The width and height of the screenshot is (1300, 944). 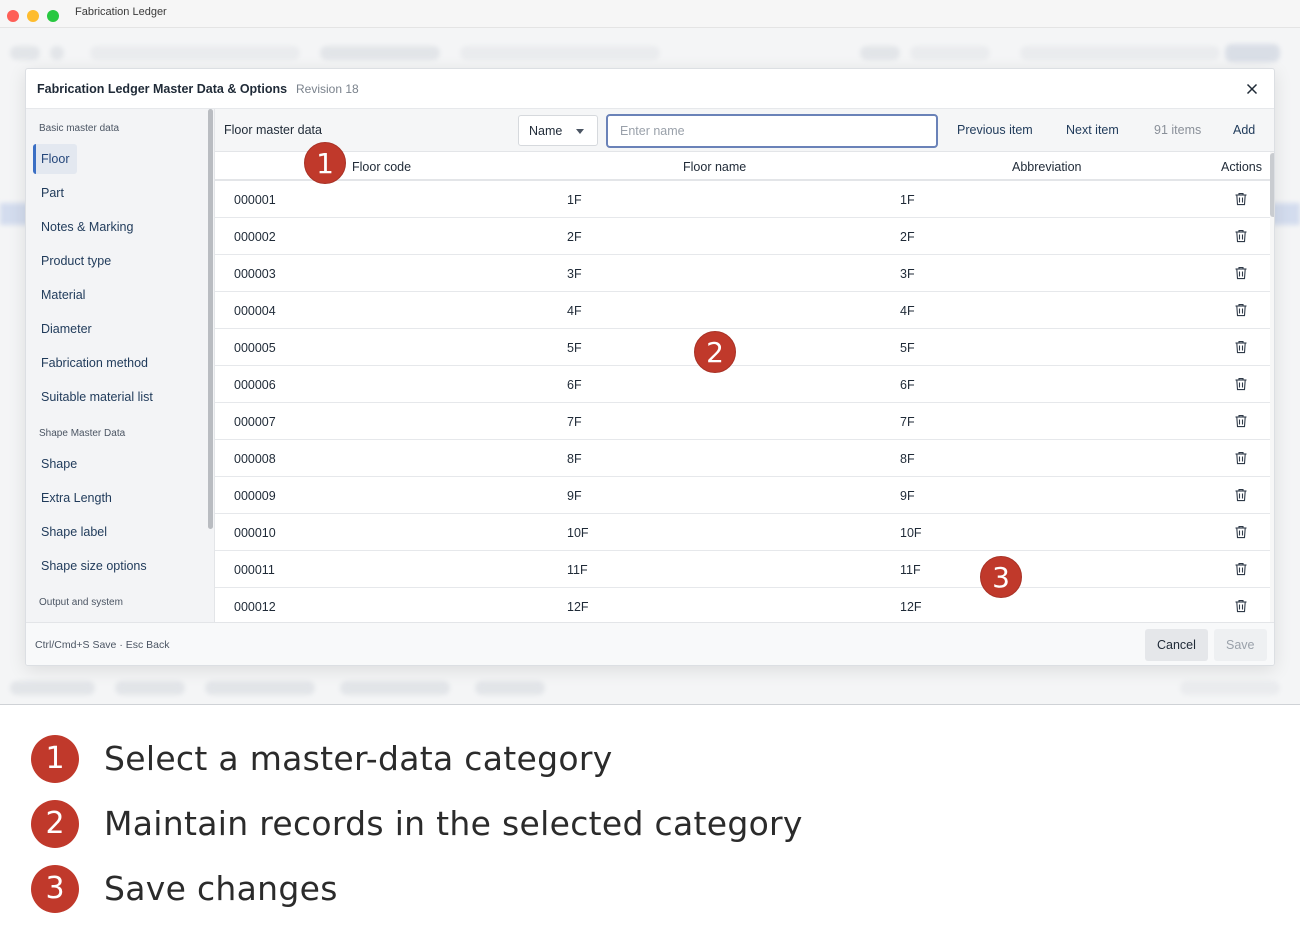 What do you see at coordinates (574, 311) in the screenshot?
I see `cell-floor-name: 4F` at bounding box center [574, 311].